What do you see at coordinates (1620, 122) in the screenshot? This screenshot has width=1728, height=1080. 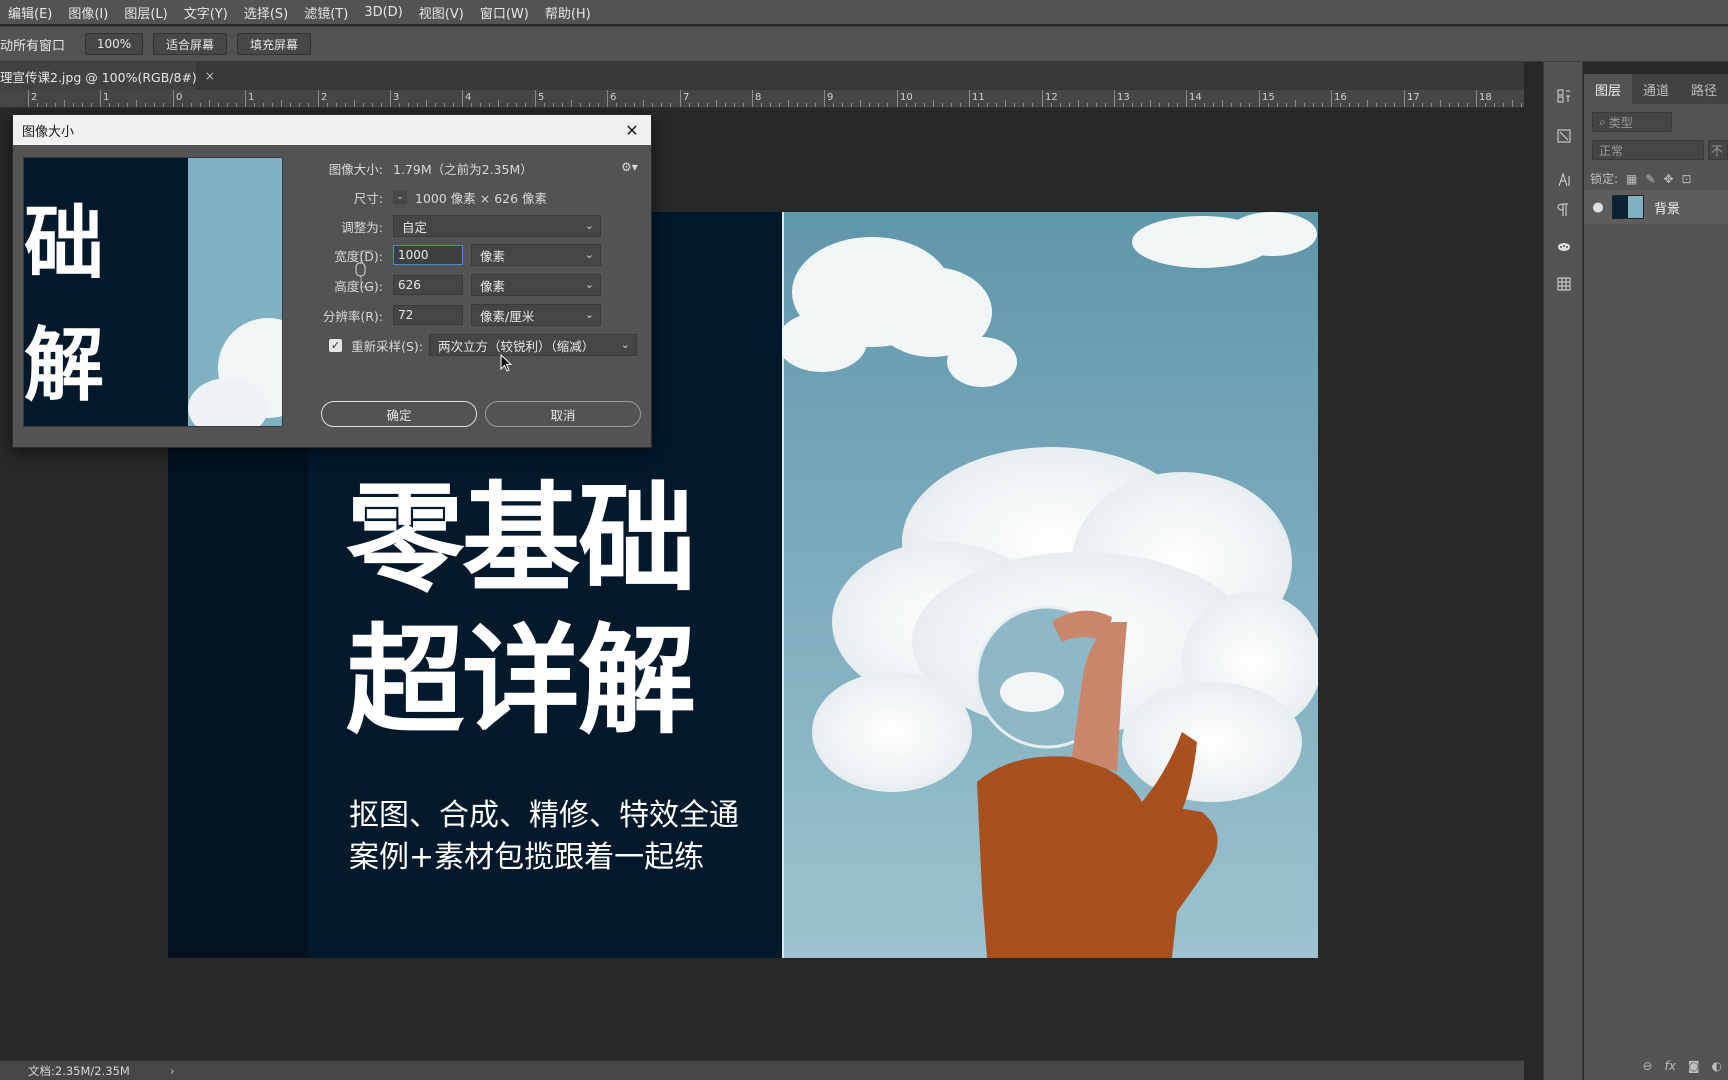 I see `layer-filter-placeholder: 类型` at bounding box center [1620, 122].